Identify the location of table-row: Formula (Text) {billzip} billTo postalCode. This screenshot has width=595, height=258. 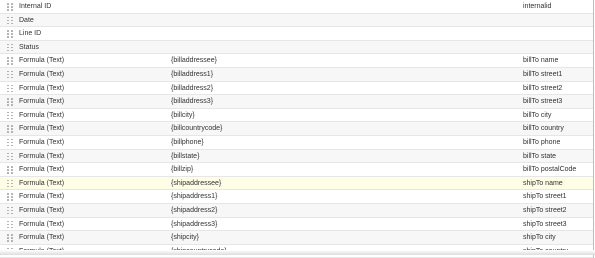
(296, 170).